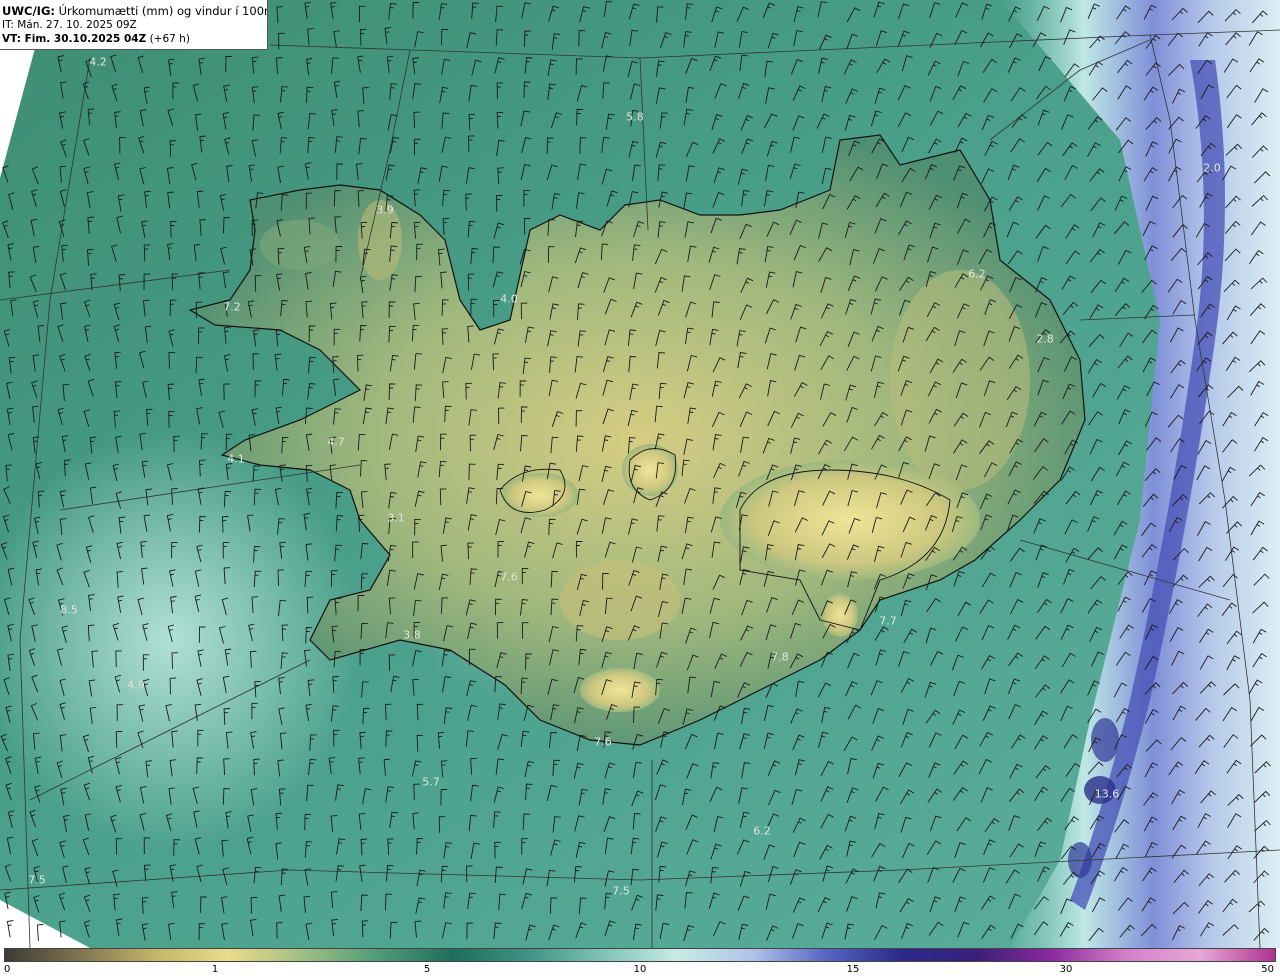  I want to click on colorbar-strip, so click(640, 955).